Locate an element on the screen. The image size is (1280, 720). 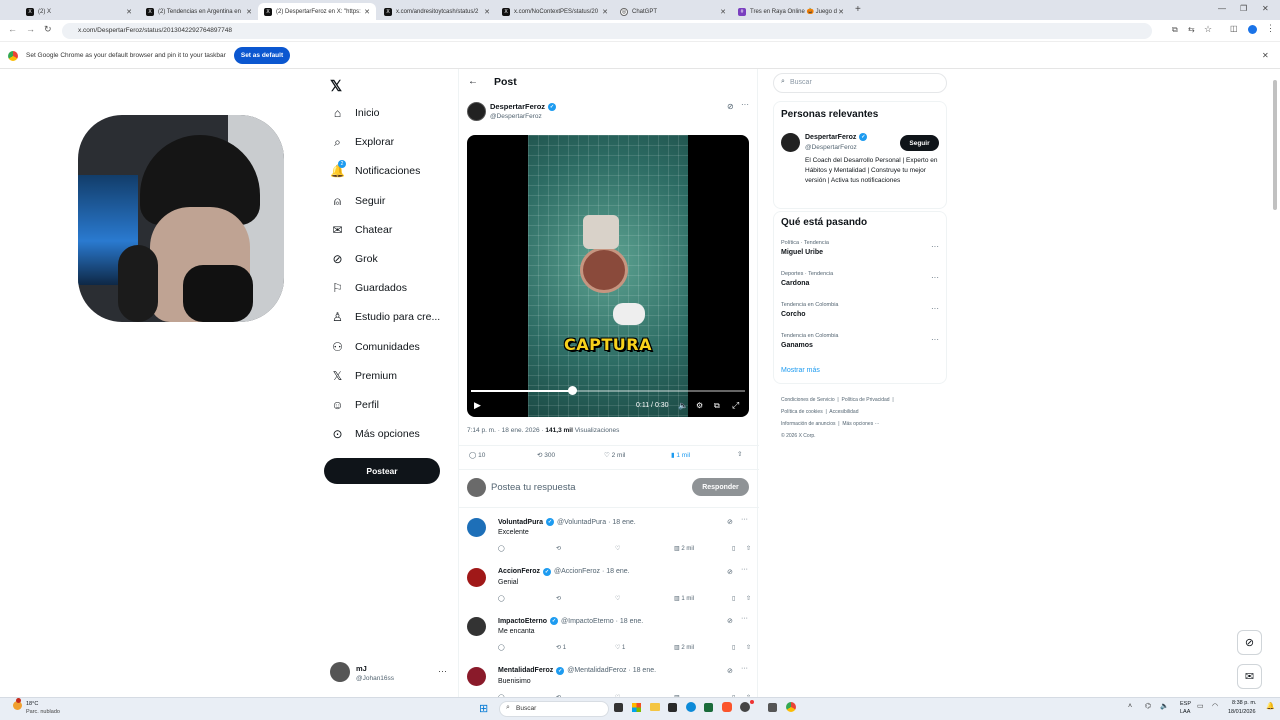
chrome-icon is located at coordinates (791, 707).